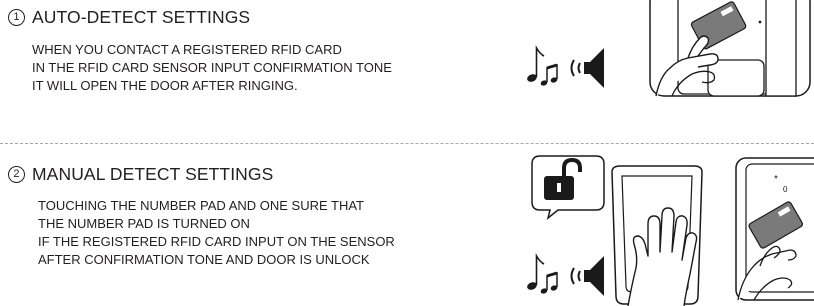 This screenshot has width=814, height=306. Describe the element at coordinates (165, 85) in the screenshot. I see `description-line: IT WILL OPEN THE DOOR AFTER RINGING.` at that location.